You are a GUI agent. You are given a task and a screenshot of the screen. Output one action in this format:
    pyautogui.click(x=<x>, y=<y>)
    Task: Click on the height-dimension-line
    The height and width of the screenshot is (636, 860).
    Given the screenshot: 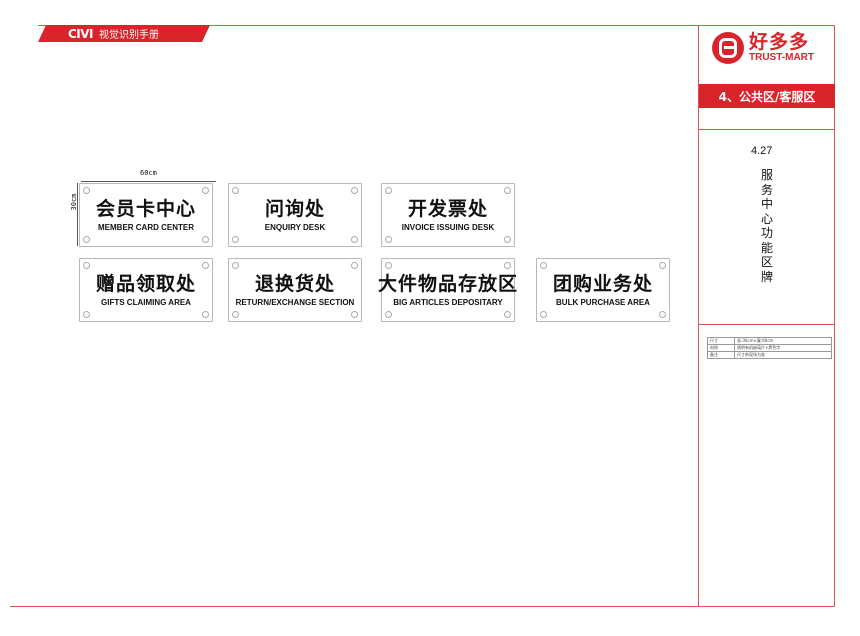 What is the action you would take?
    pyautogui.click(x=77, y=214)
    